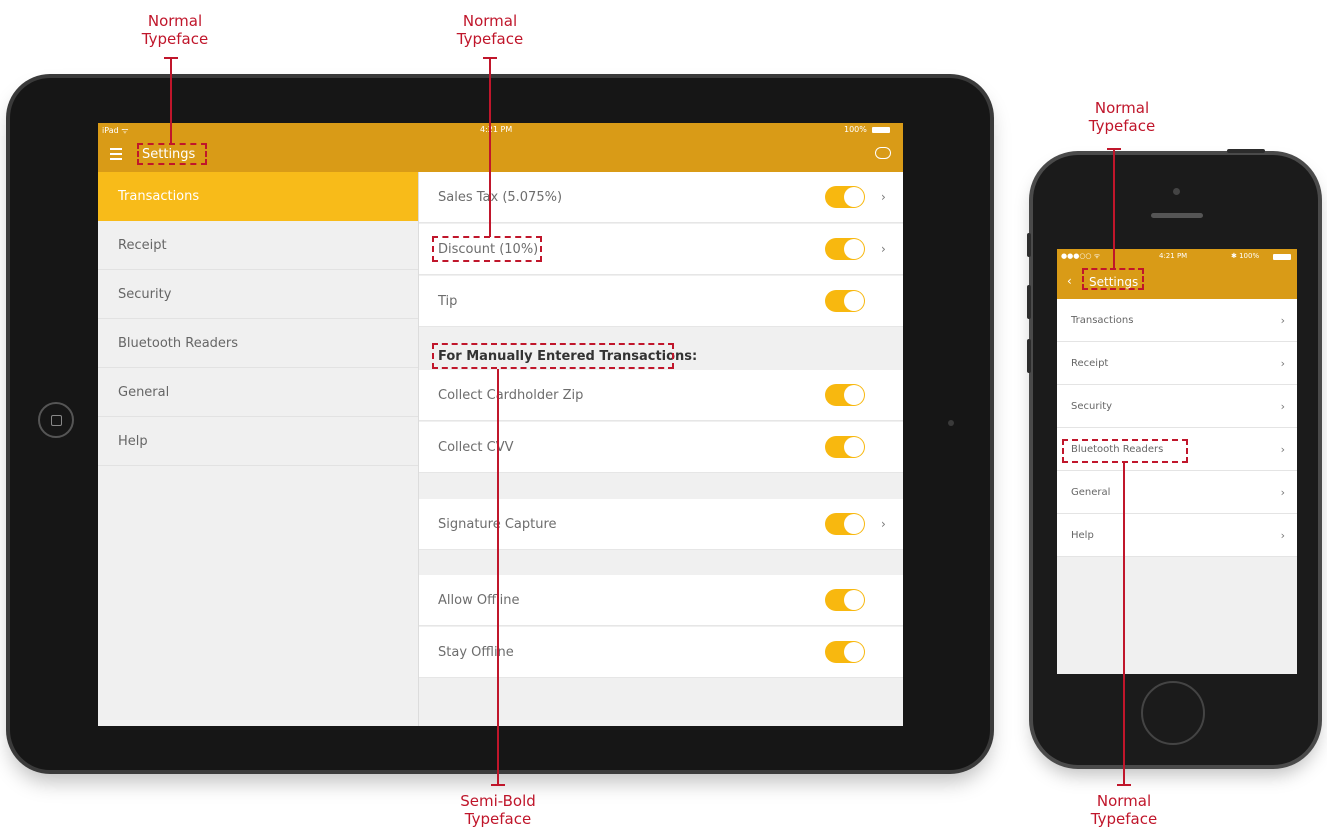  I want to click on annotation-box-iphone-title, so click(1113, 279).